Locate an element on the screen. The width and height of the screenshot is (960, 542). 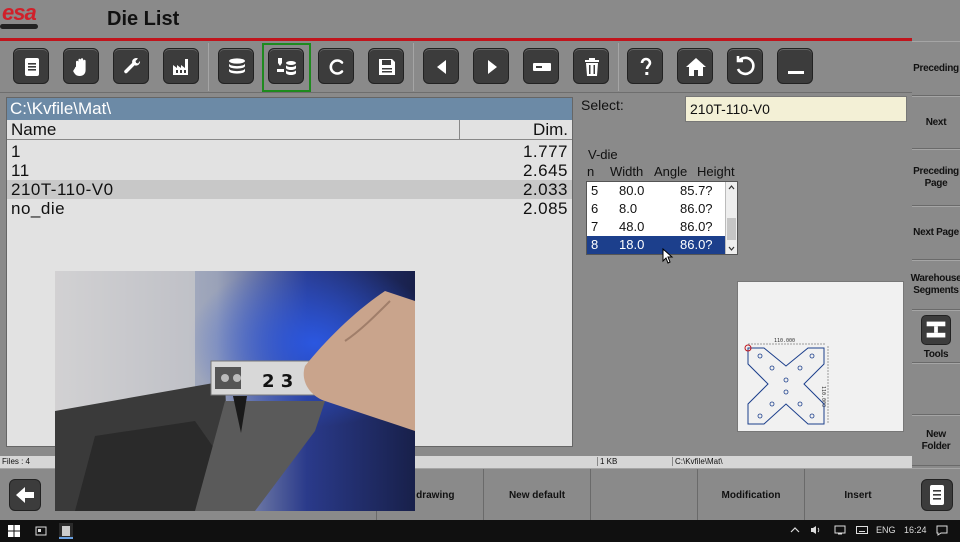
vdie-n: 8 is located at coordinates (595, 244).